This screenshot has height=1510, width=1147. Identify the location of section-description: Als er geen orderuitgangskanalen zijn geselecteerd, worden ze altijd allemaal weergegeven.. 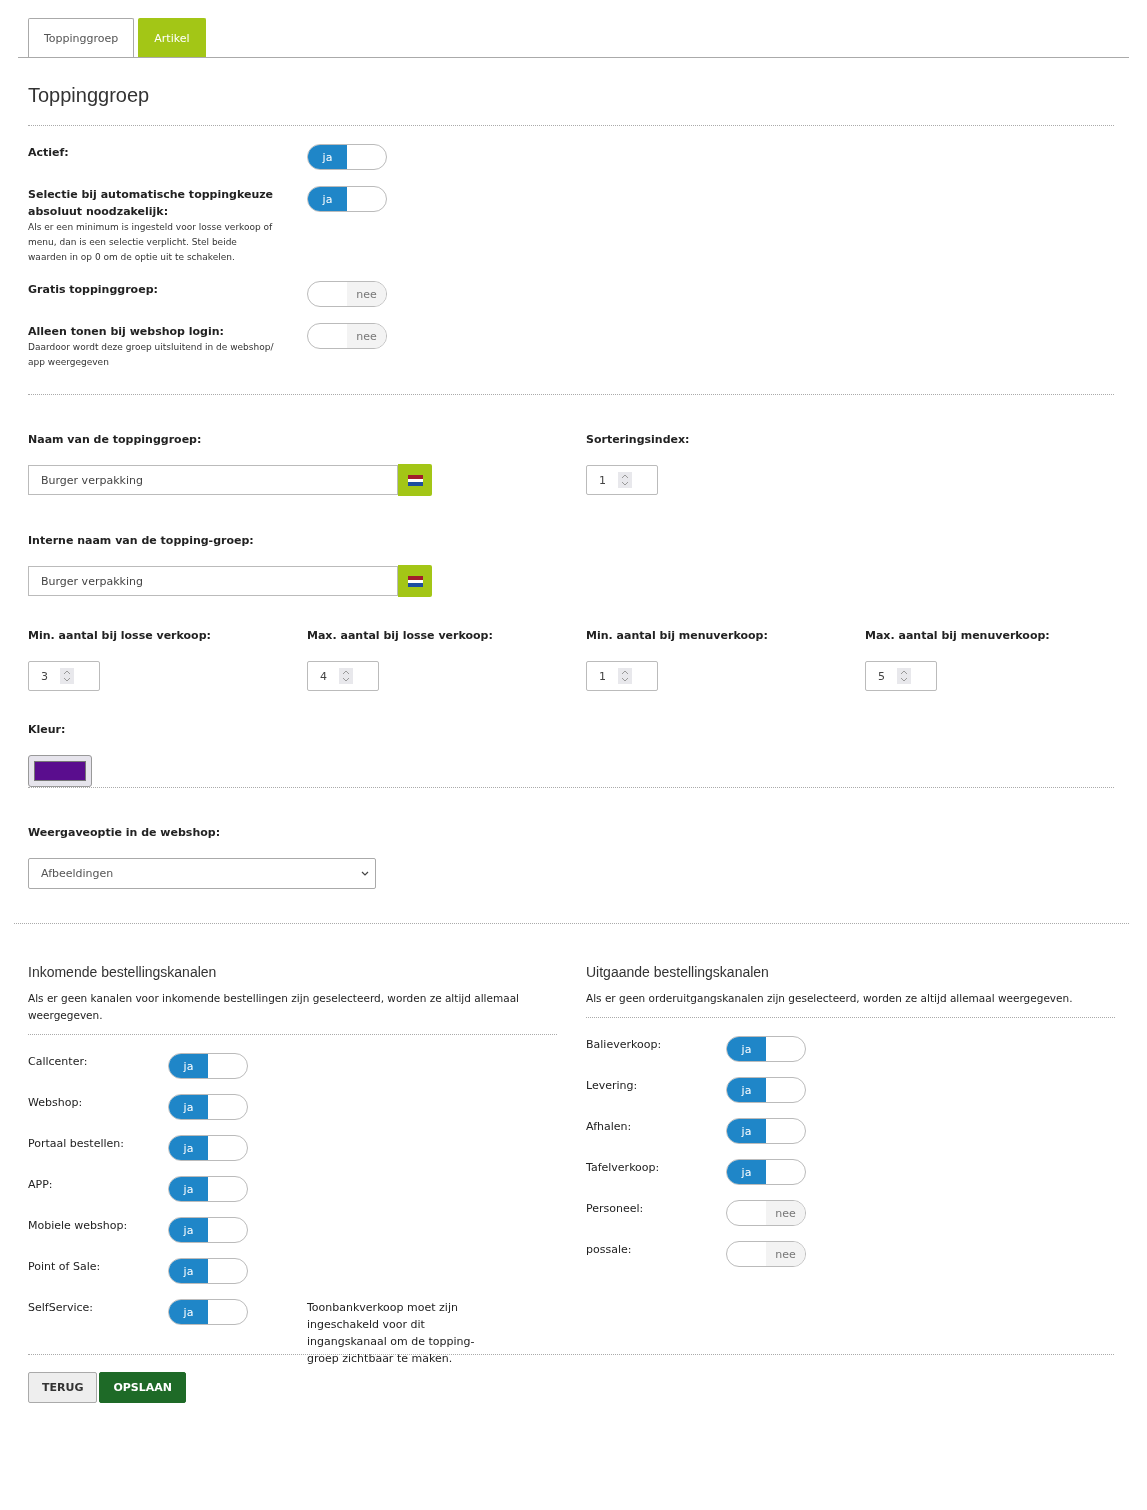
(830, 998).